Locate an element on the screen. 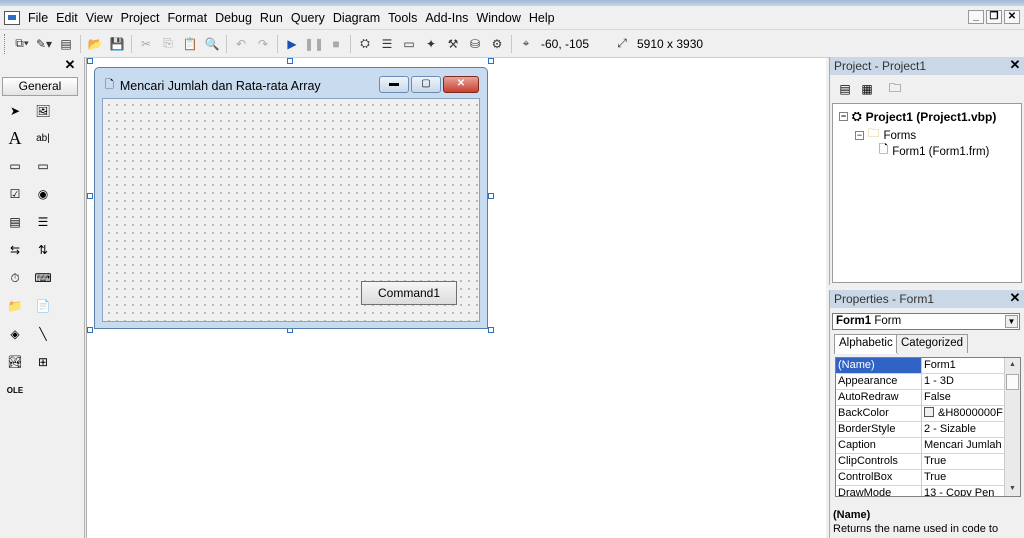  menu-diagram: Diagram is located at coordinates (356, 18).